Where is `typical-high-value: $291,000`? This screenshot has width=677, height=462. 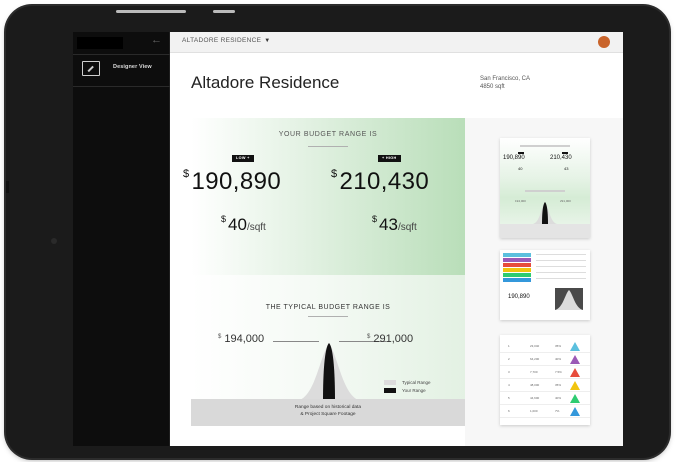 typical-high-value: $291,000 is located at coordinates (390, 339).